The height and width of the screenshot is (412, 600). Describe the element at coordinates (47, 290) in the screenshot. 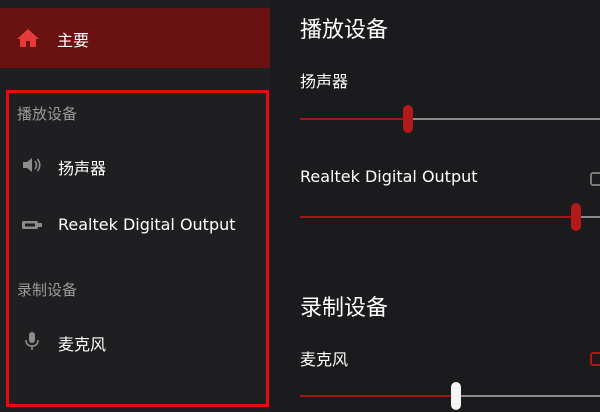

I see `recording-section-label: 录制设备` at that location.